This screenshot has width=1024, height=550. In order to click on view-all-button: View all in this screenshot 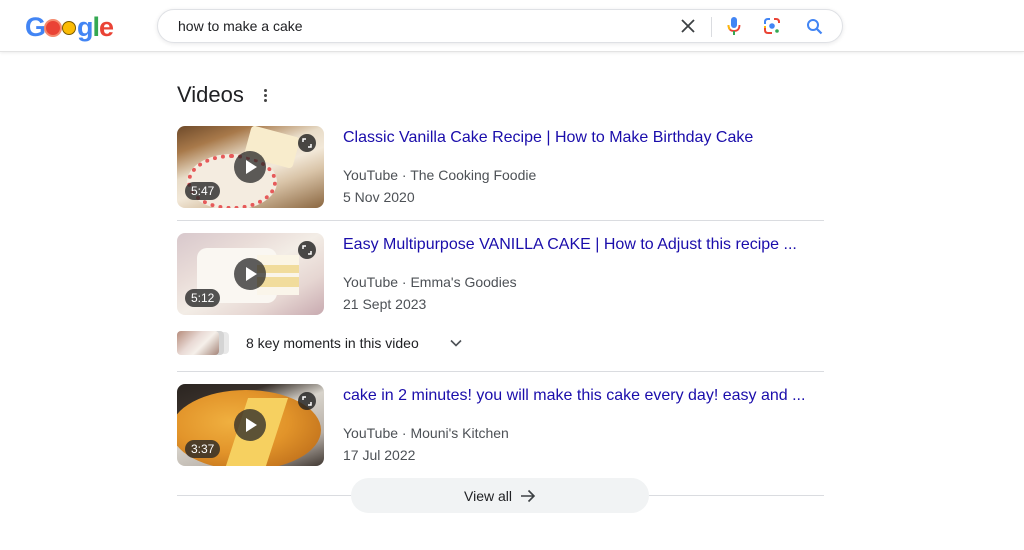, I will do `click(500, 495)`.